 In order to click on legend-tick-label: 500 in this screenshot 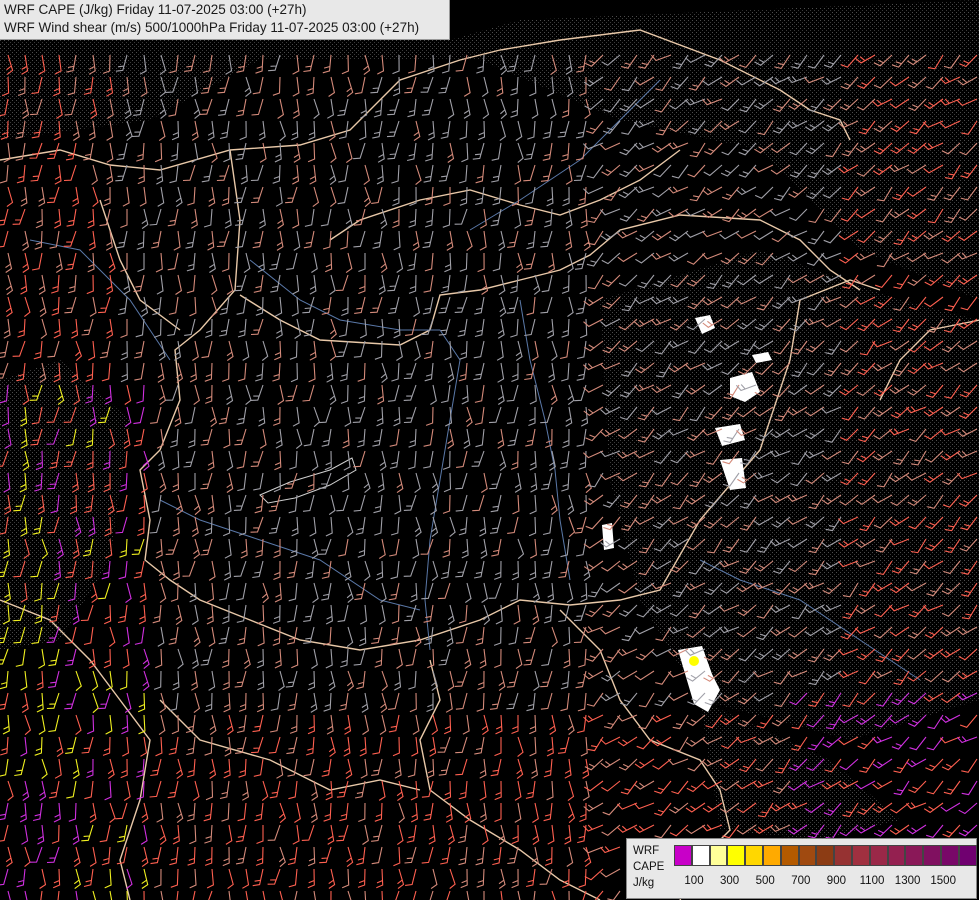, I will do `click(765, 881)`.